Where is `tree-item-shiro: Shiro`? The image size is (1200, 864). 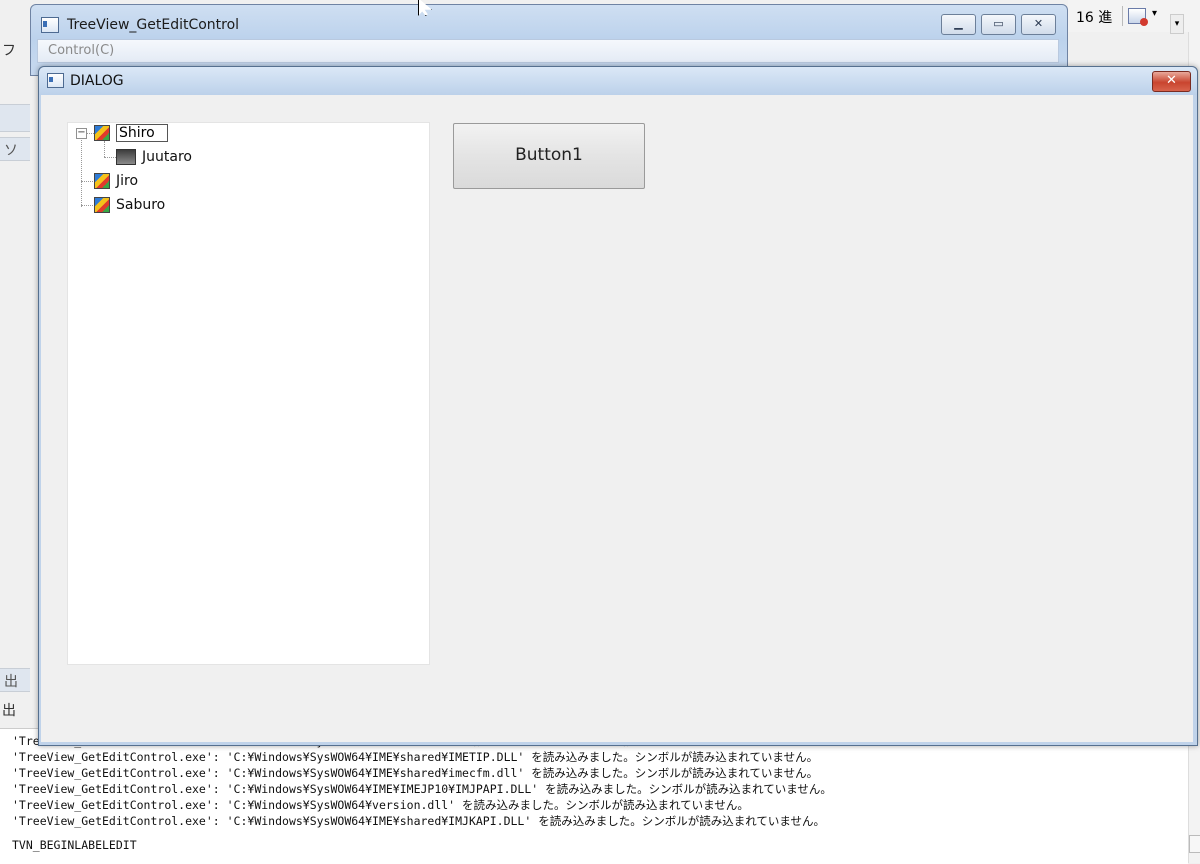 tree-item-shiro: Shiro is located at coordinates (131, 133).